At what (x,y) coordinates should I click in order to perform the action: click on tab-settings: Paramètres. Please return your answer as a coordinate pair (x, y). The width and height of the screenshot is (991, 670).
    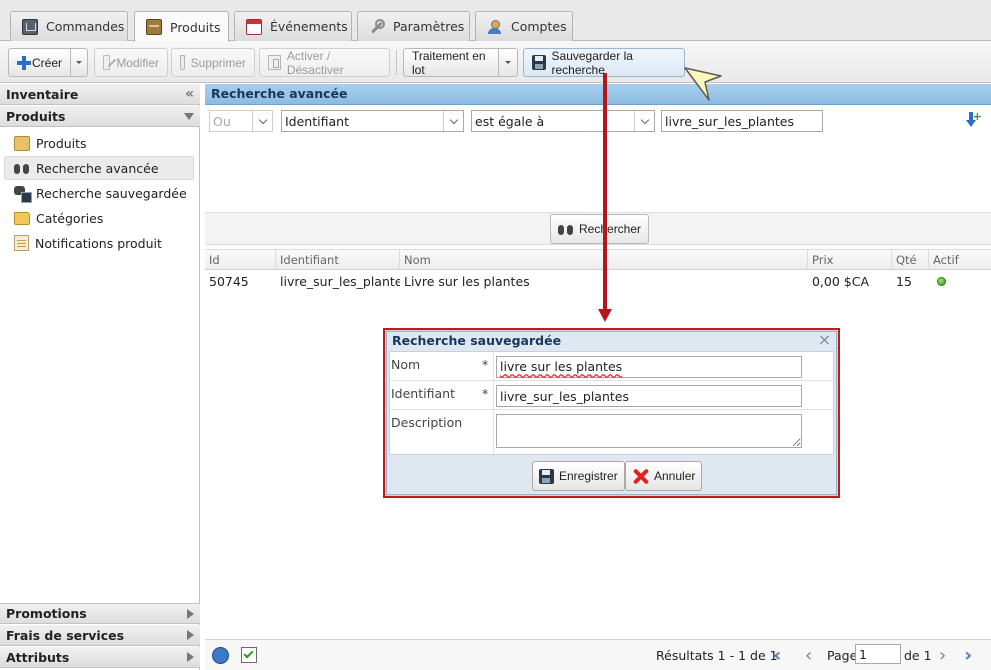
    Looking at the image, I should click on (413, 26).